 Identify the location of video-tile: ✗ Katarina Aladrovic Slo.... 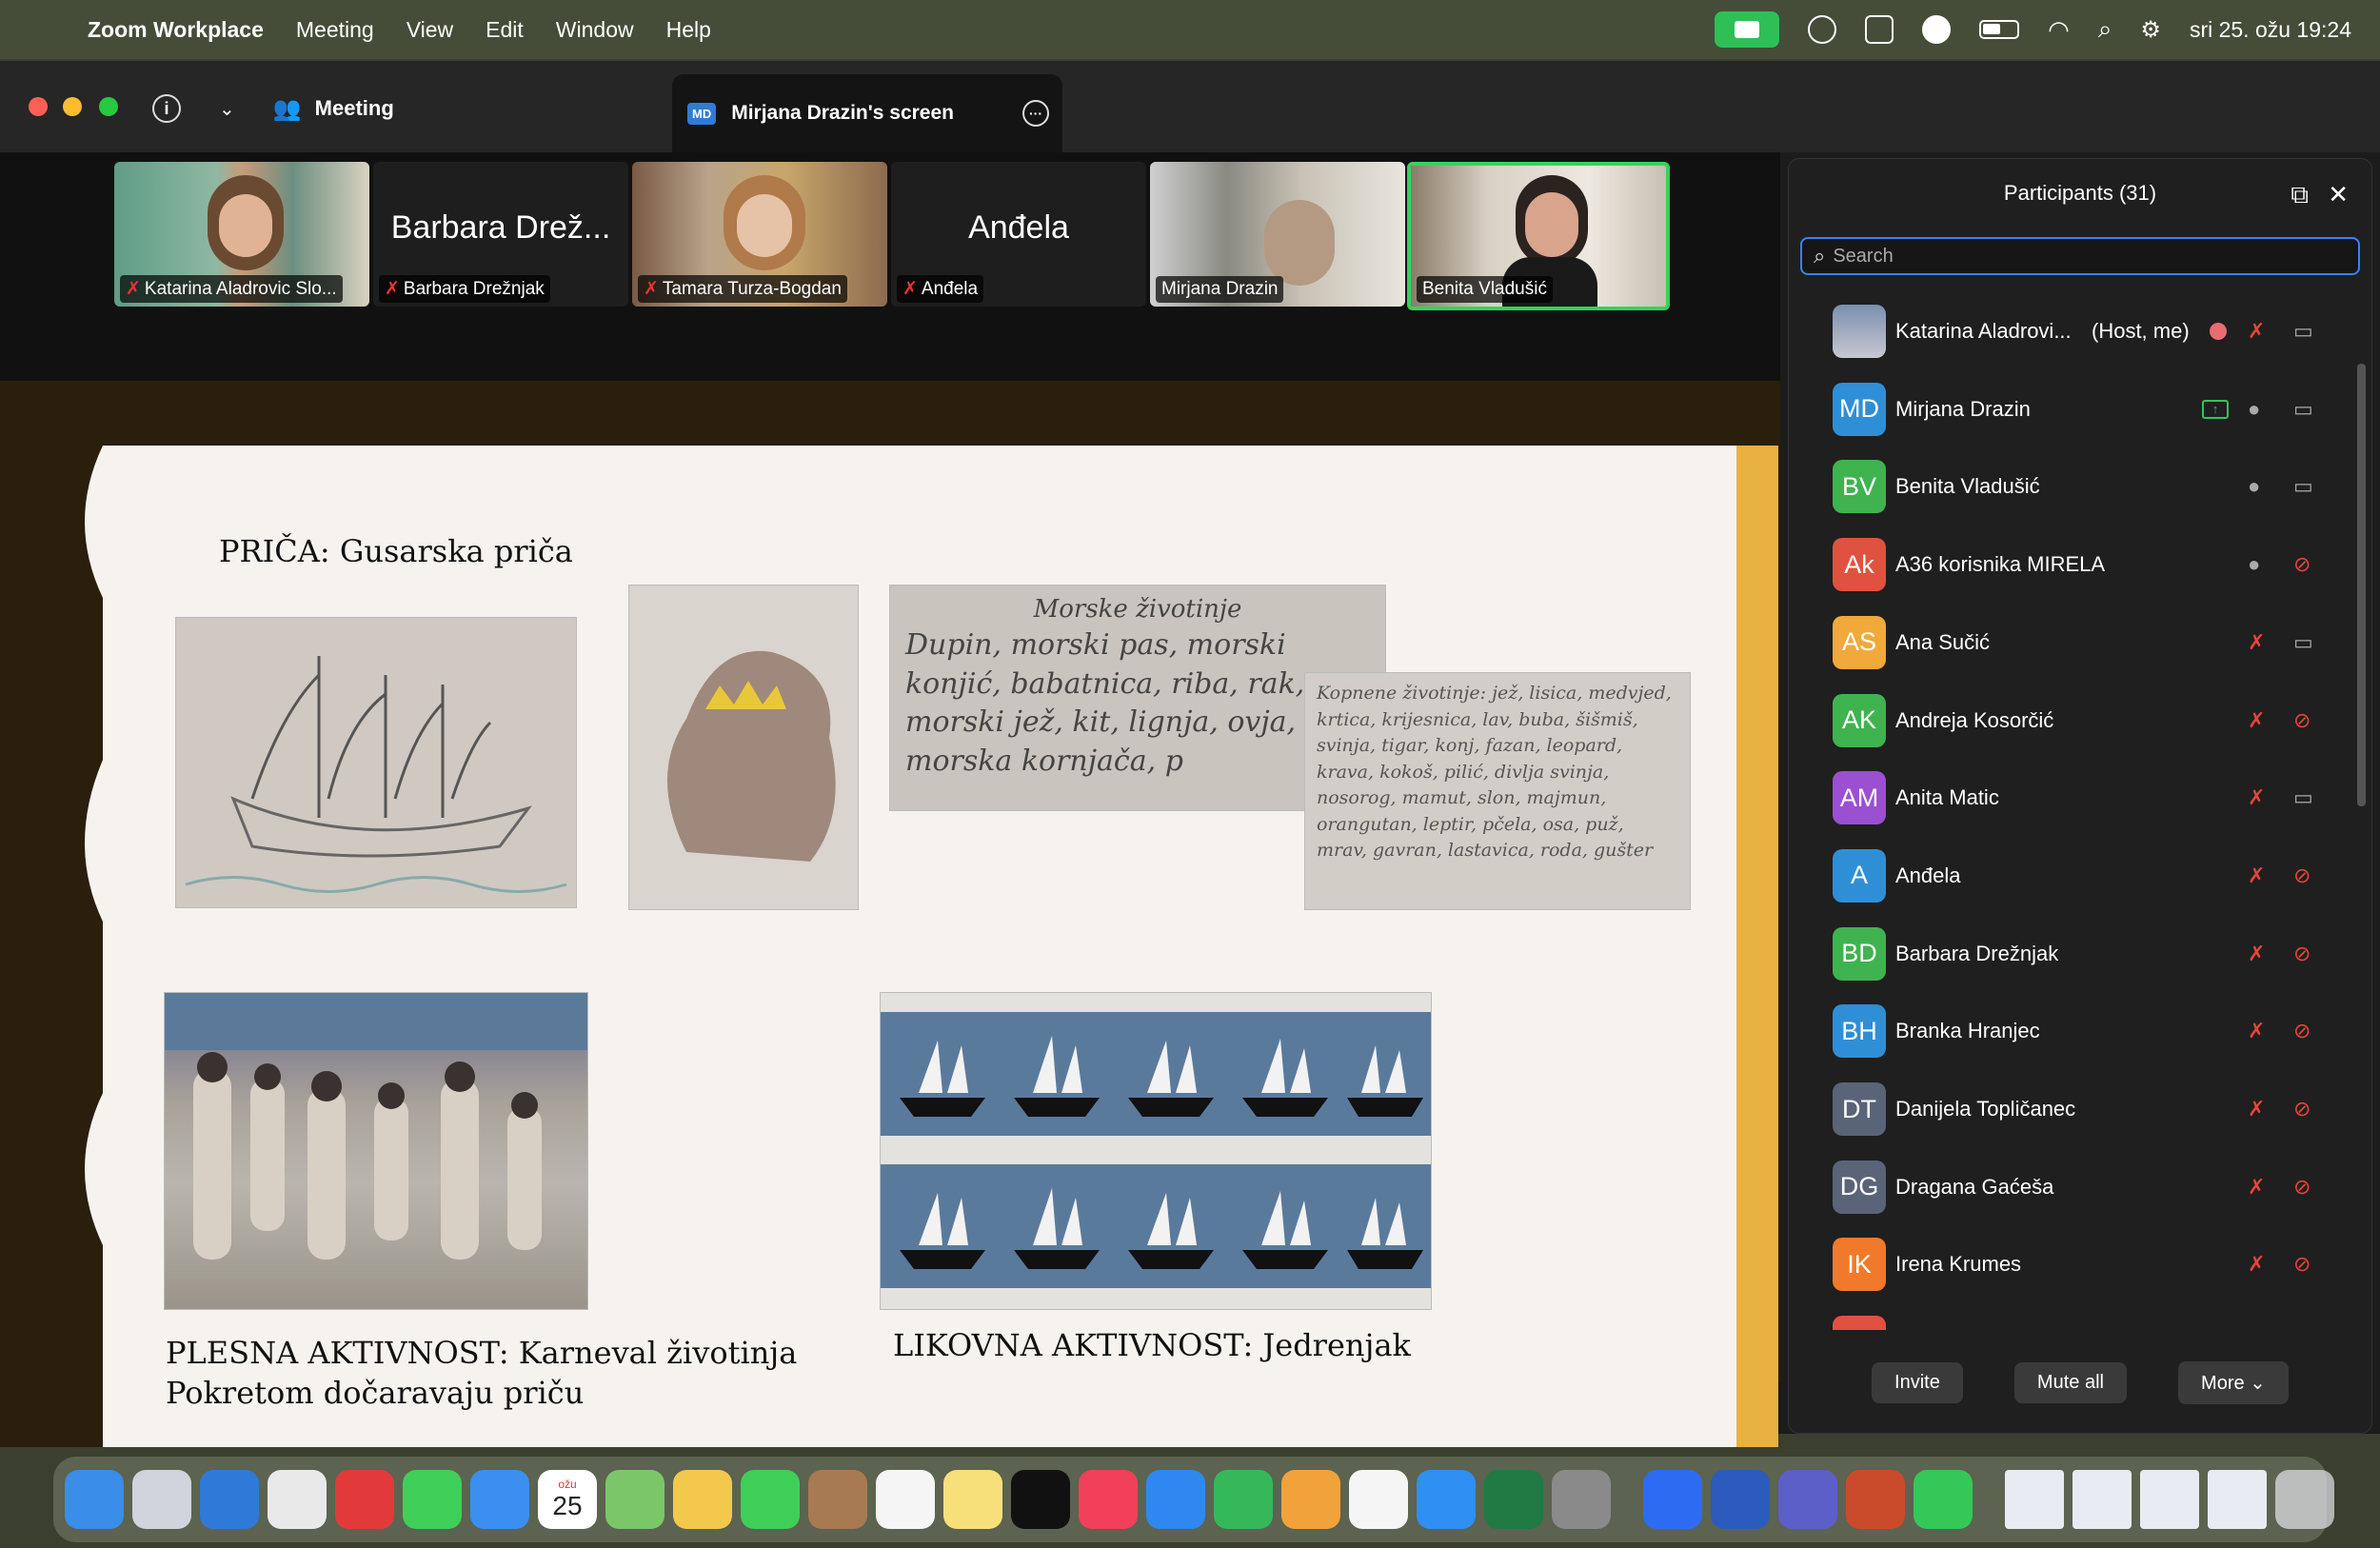
(241, 234).